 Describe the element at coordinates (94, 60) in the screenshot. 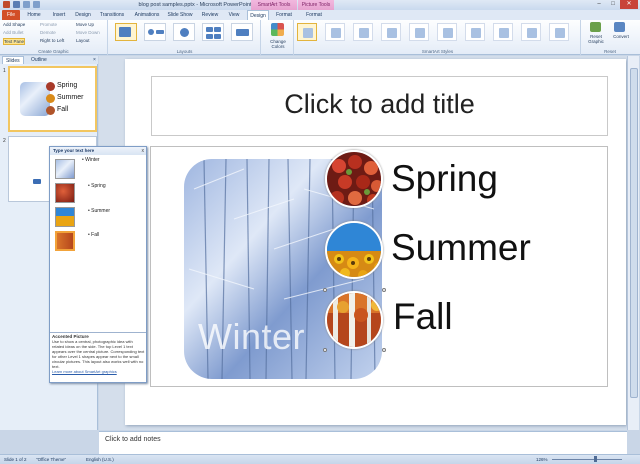

I see `close-panel-icon: ×` at that location.